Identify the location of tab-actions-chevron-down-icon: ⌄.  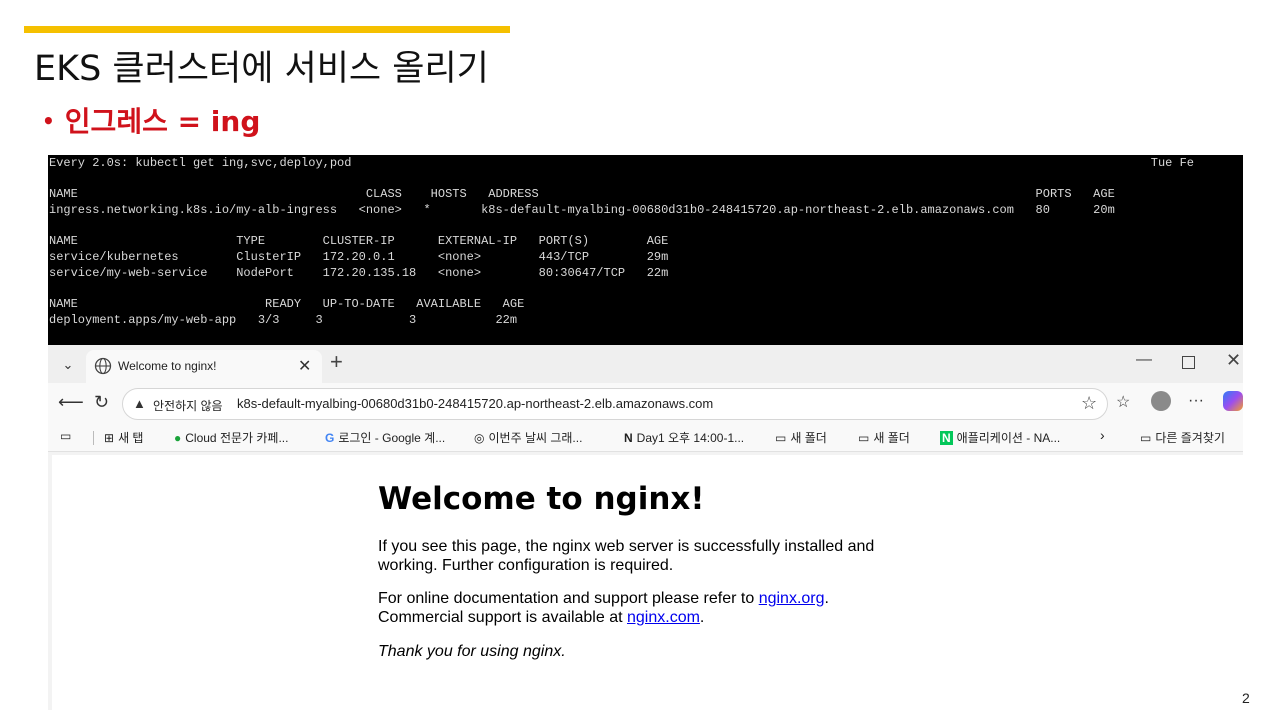
(68, 365).